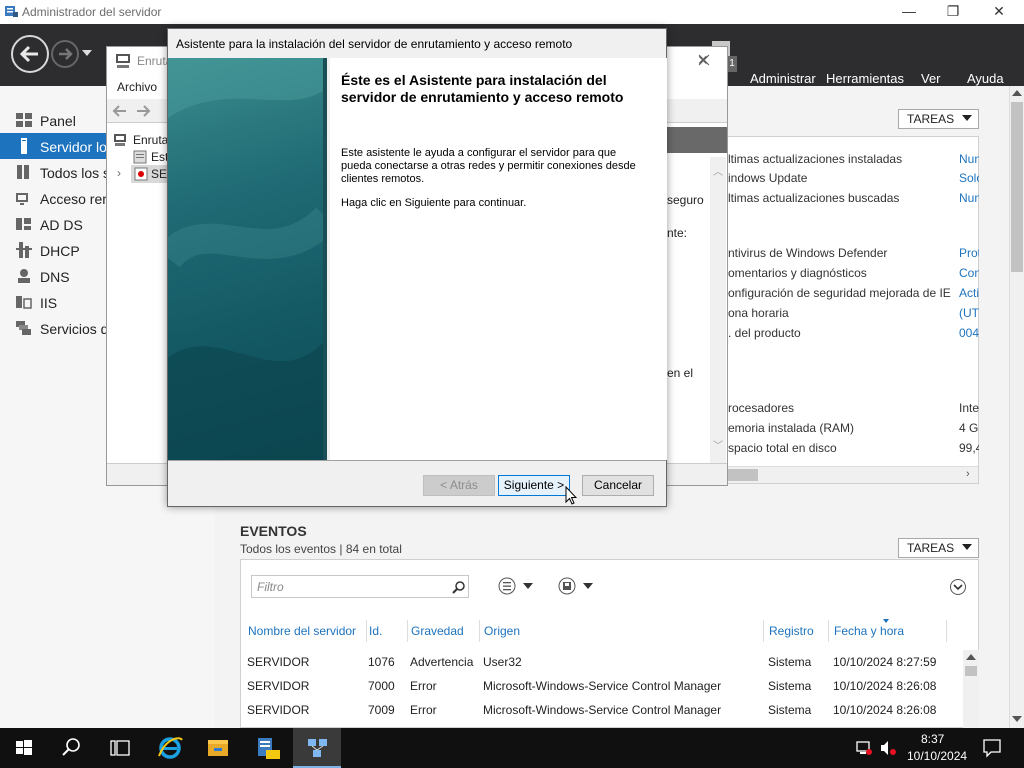 This screenshot has width=1024, height=768. What do you see at coordinates (375, 631) in the screenshot?
I see `column-header-id: Id.` at bounding box center [375, 631].